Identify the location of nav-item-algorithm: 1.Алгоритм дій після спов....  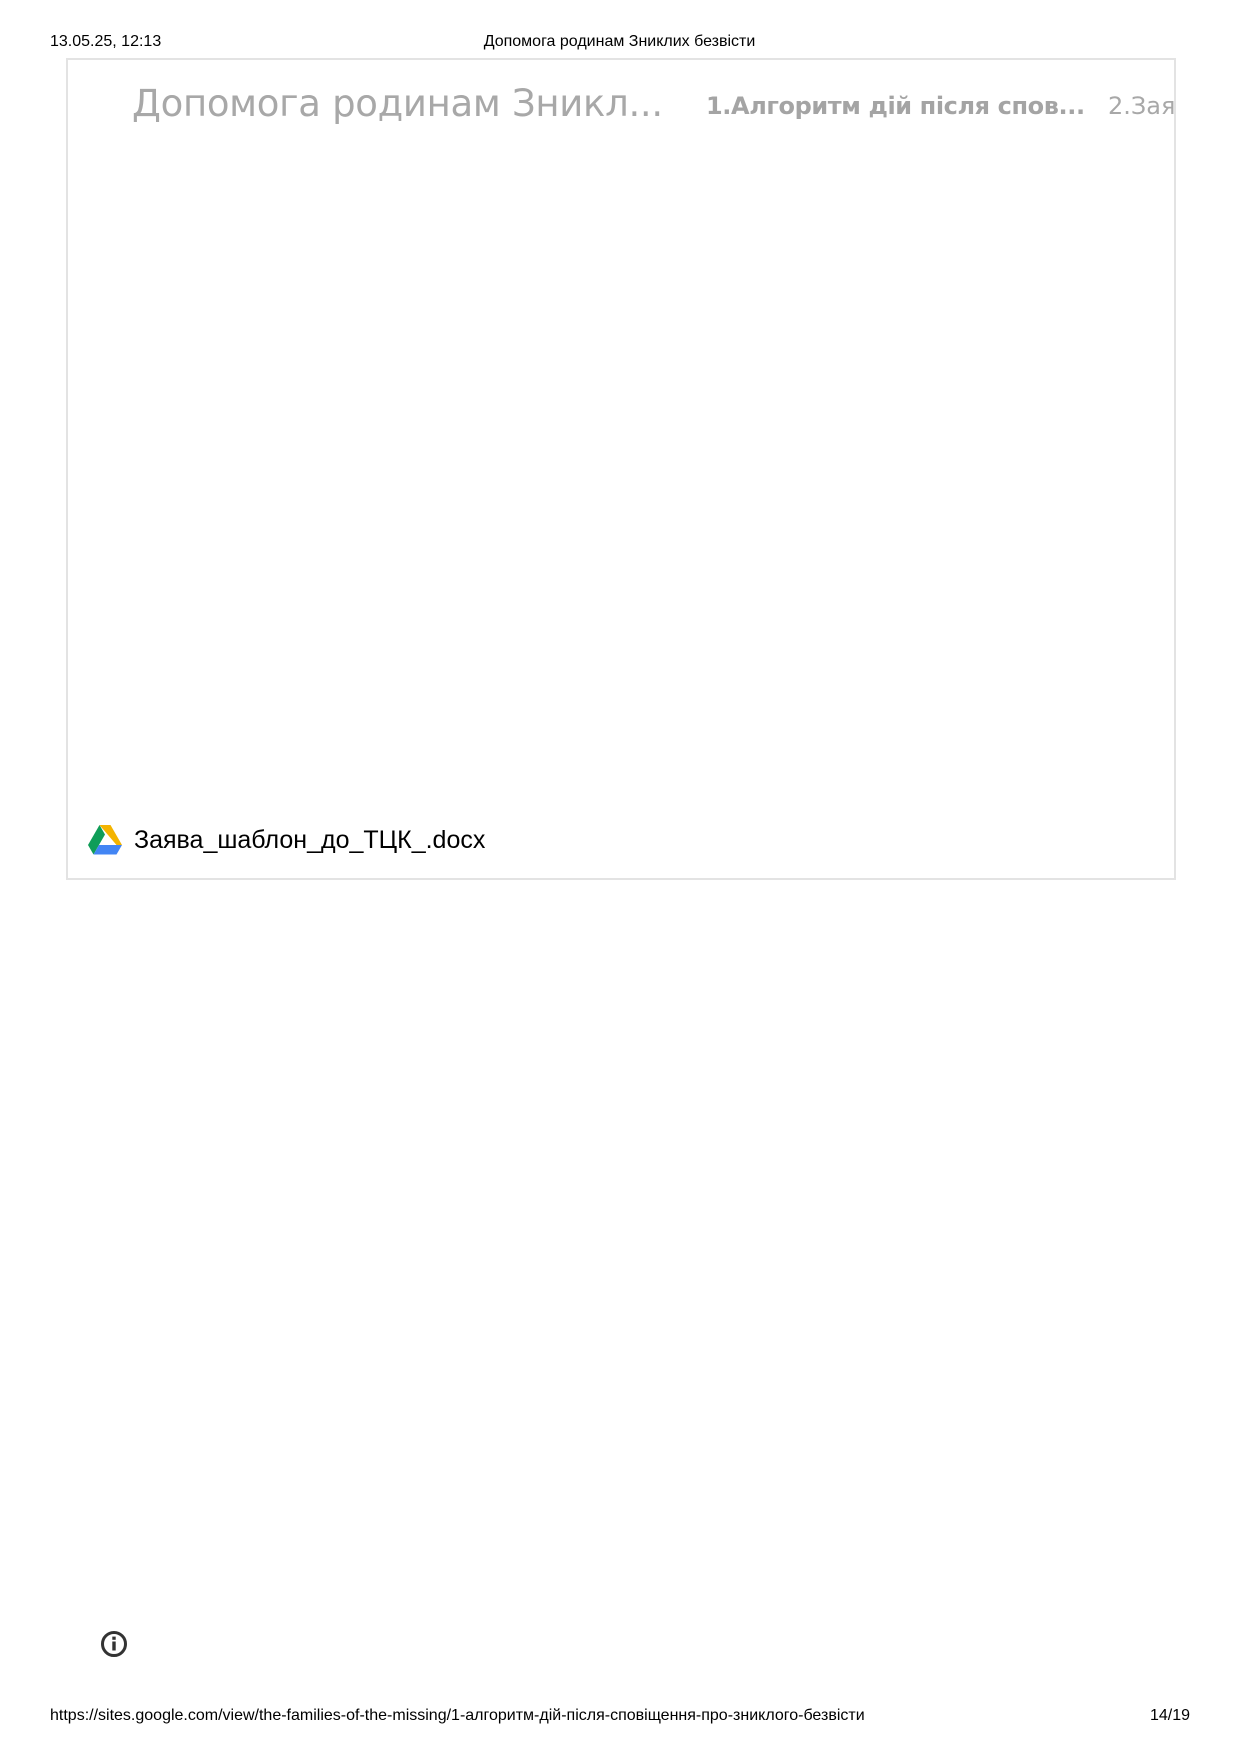
(895, 106).